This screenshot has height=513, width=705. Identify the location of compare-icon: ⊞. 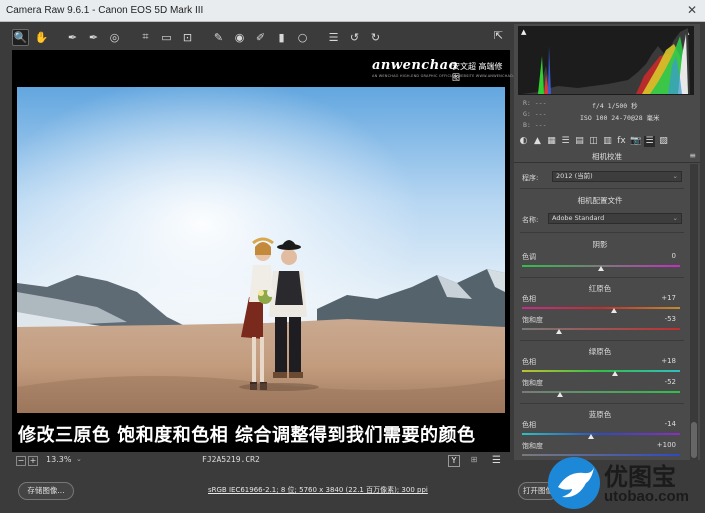
(474, 461).